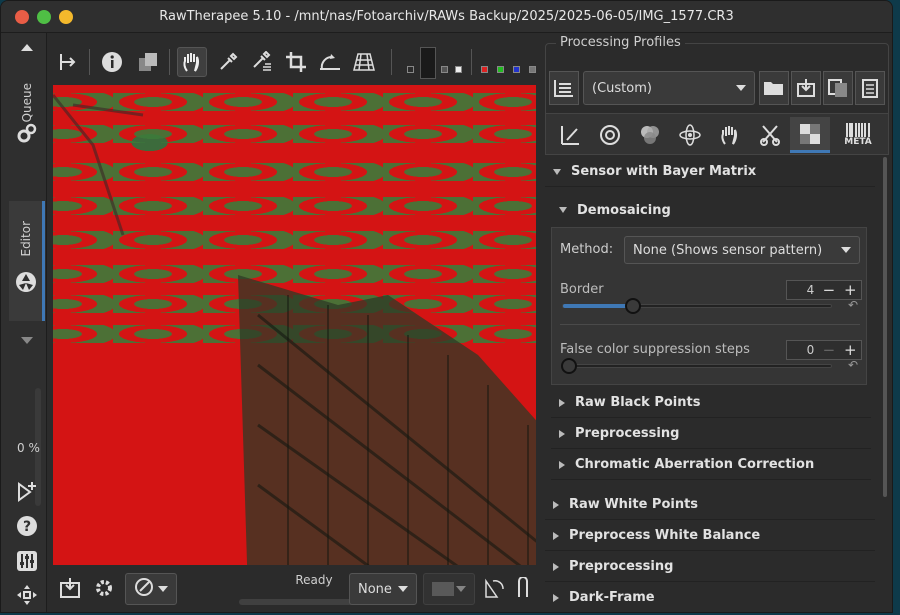  Describe the element at coordinates (710, 597) in the screenshot. I see `section-dark-frame: Dark-Frame` at that location.